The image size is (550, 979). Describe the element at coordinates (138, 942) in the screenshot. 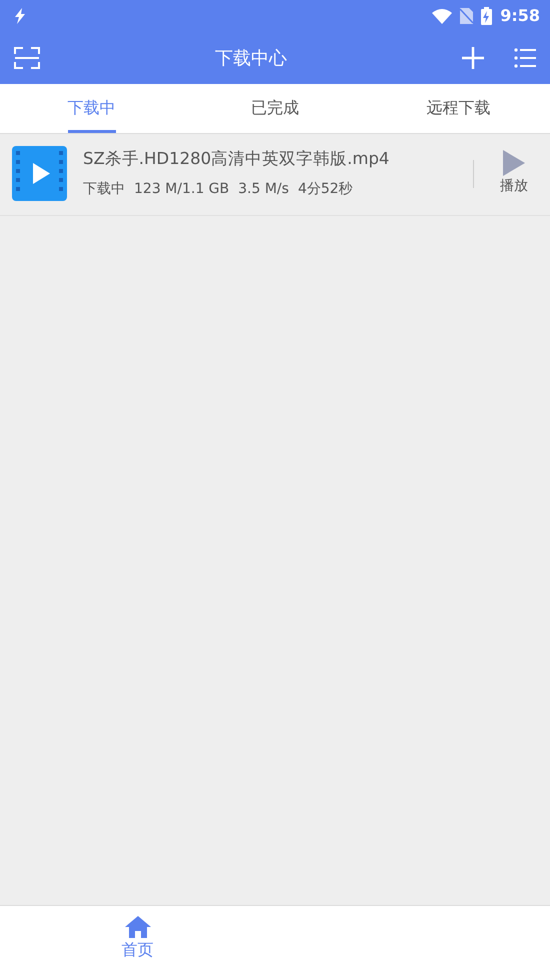

I see `home-tab: 首页` at that location.